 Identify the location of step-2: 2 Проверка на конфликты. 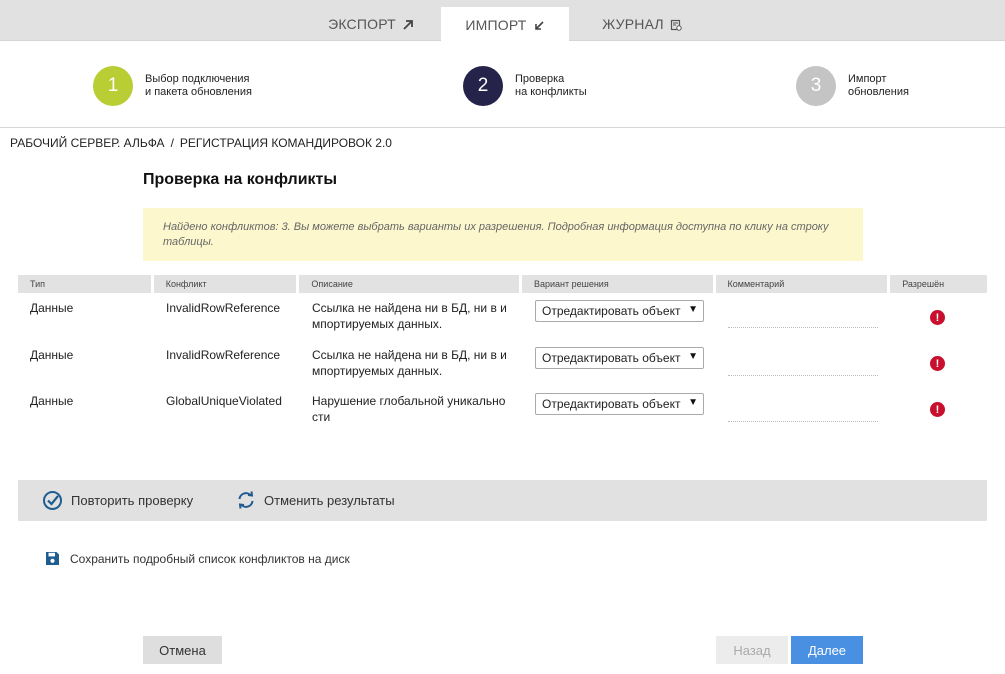
(554, 86).